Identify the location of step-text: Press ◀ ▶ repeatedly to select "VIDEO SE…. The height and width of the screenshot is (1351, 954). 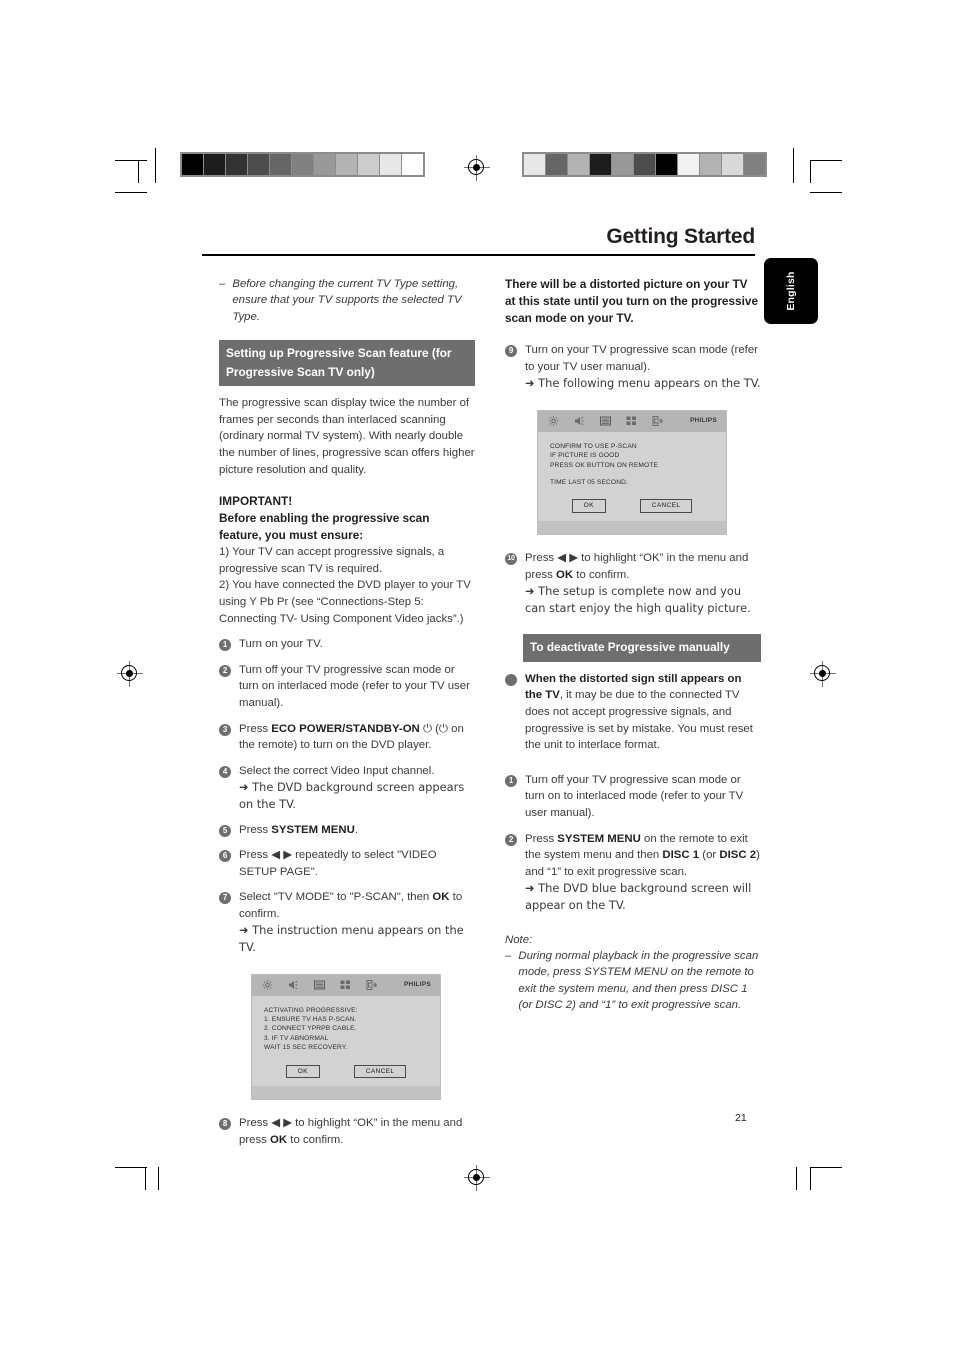
(338, 863).